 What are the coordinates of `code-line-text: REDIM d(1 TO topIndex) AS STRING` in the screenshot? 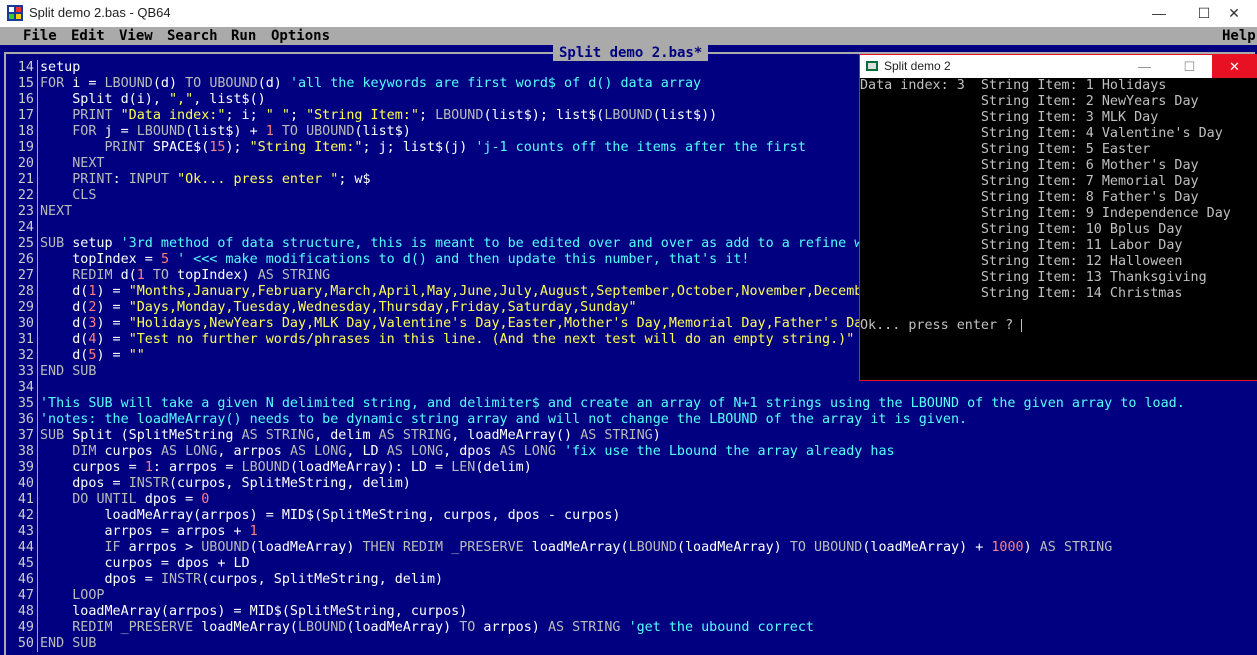 It's located at (185, 276).